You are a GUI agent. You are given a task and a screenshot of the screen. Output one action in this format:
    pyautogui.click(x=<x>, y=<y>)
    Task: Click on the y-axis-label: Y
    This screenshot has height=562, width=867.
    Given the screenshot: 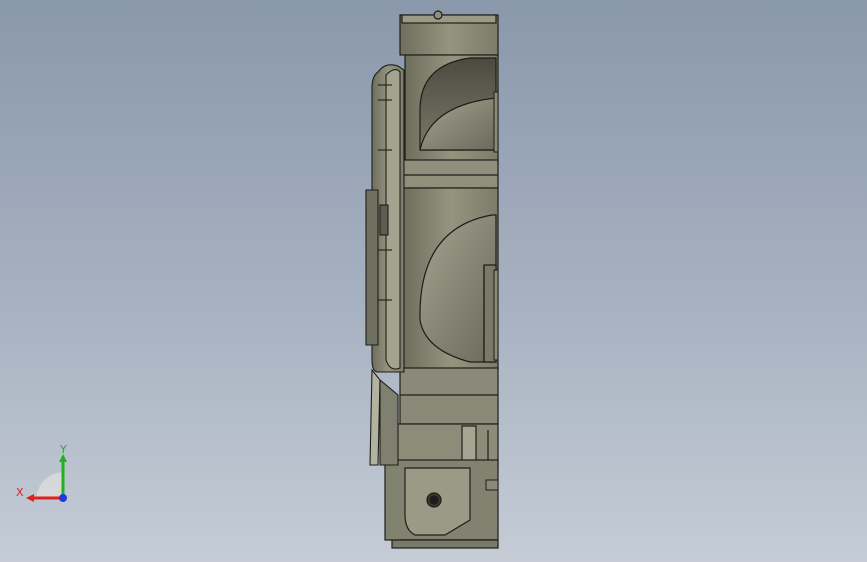 What is the action you would take?
    pyautogui.click(x=63, y=449)
    